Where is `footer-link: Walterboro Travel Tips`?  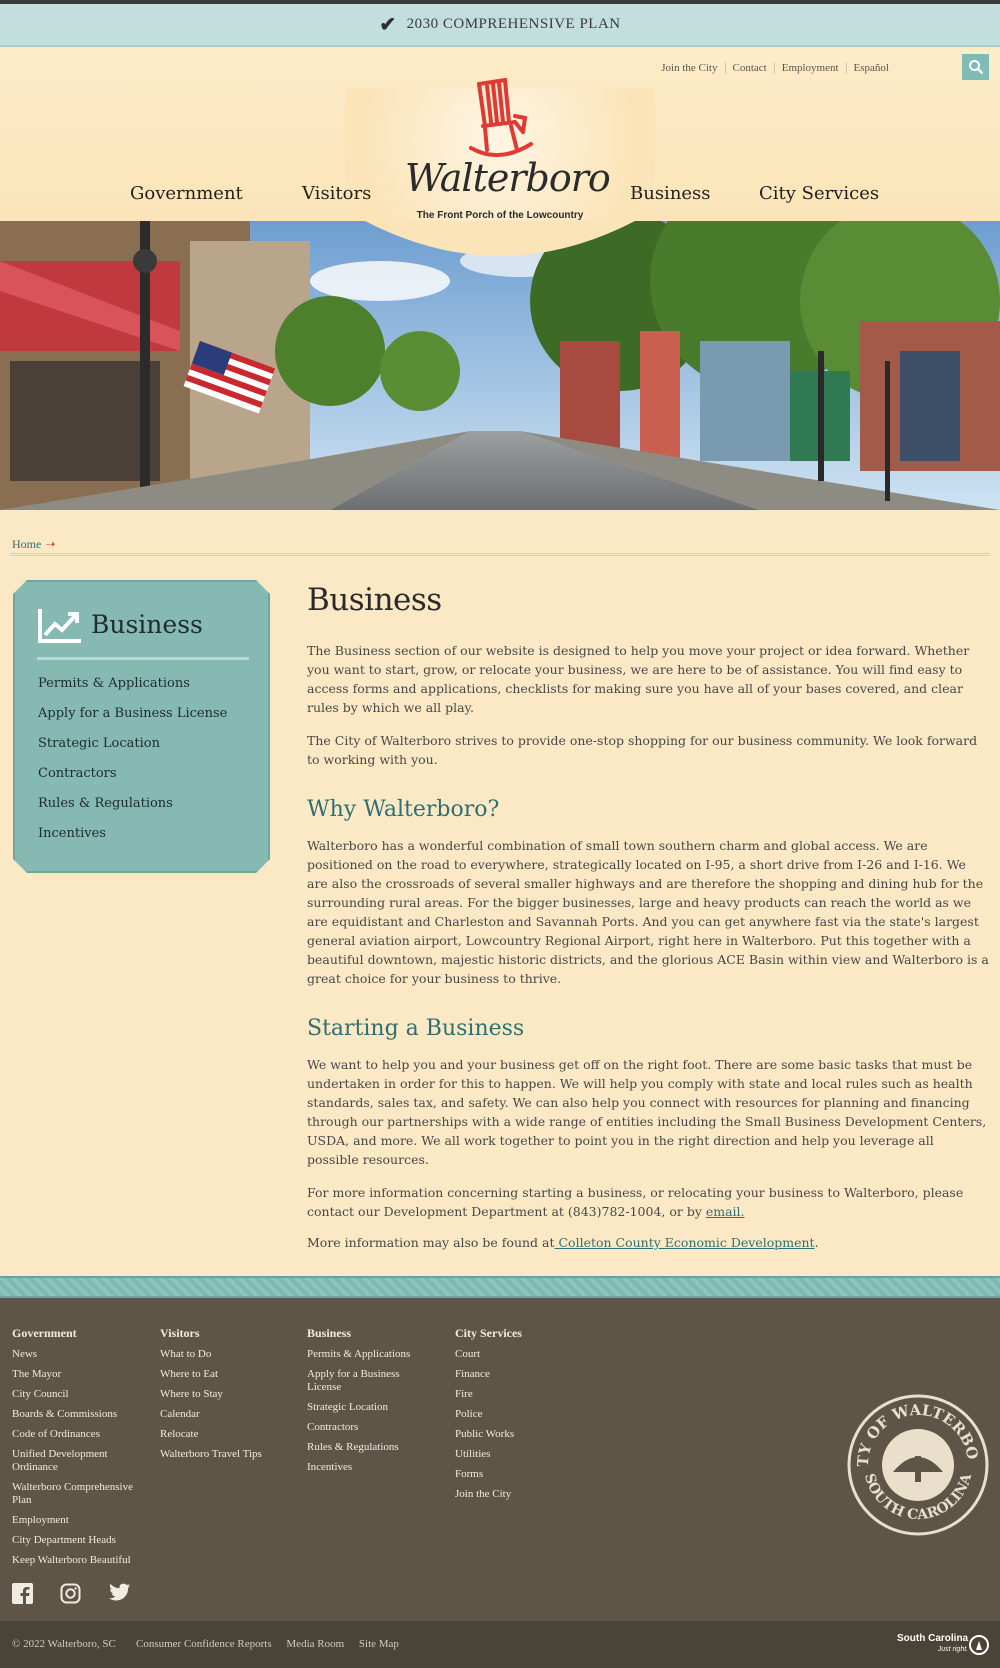 footer-link: Walterboro Travel Tips is located at coordinates (211, 1454).